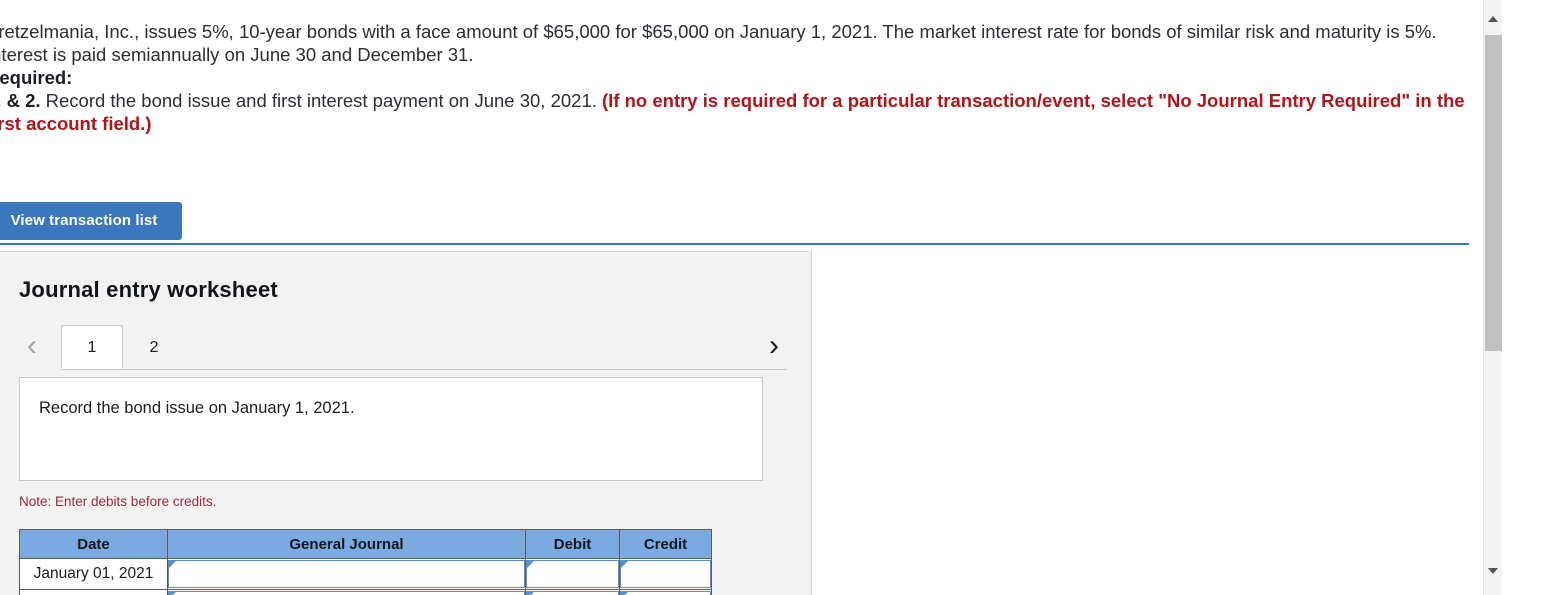  What do you see at coordinates (148, 289) in the screenshot?
I see `worksheet-title: Journal entry worksheet` at bounding box center [148, 289].